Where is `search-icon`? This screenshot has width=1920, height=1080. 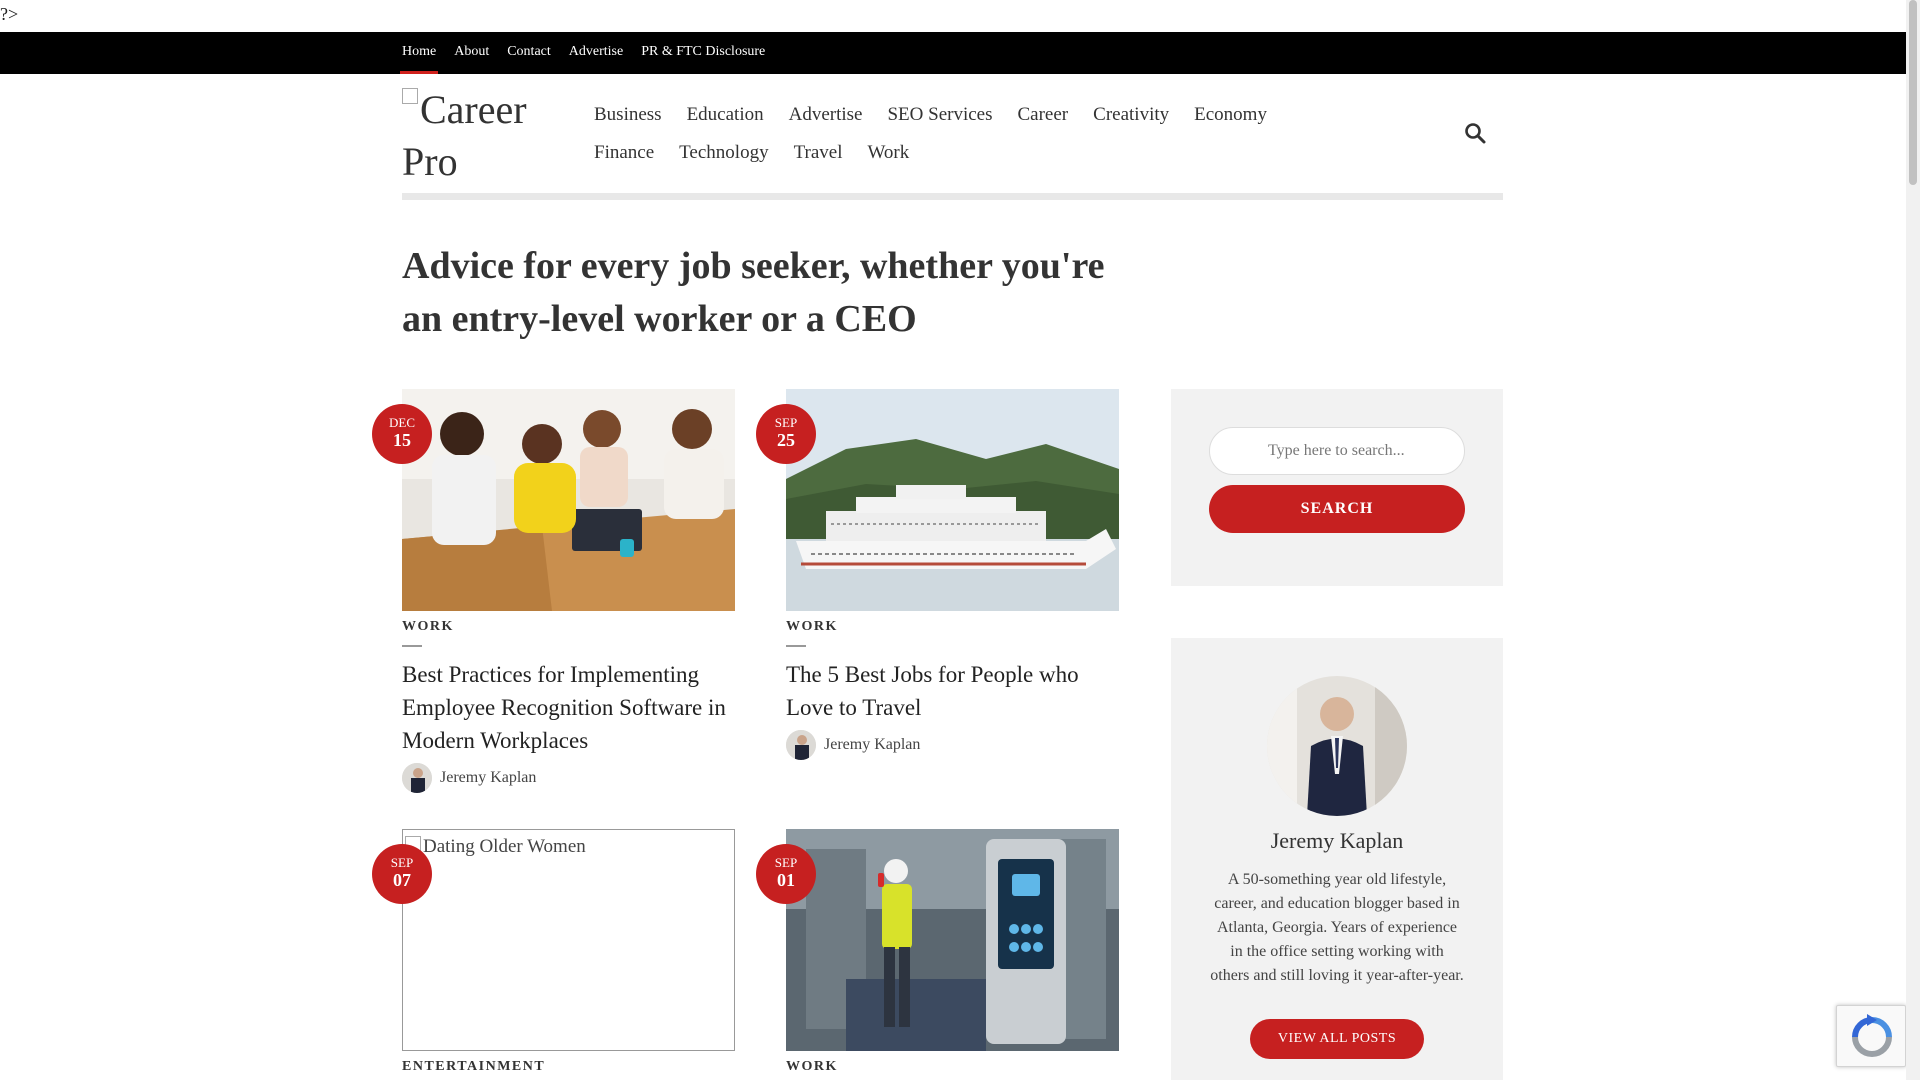
search-icon is located at coordinates (1475, 133).